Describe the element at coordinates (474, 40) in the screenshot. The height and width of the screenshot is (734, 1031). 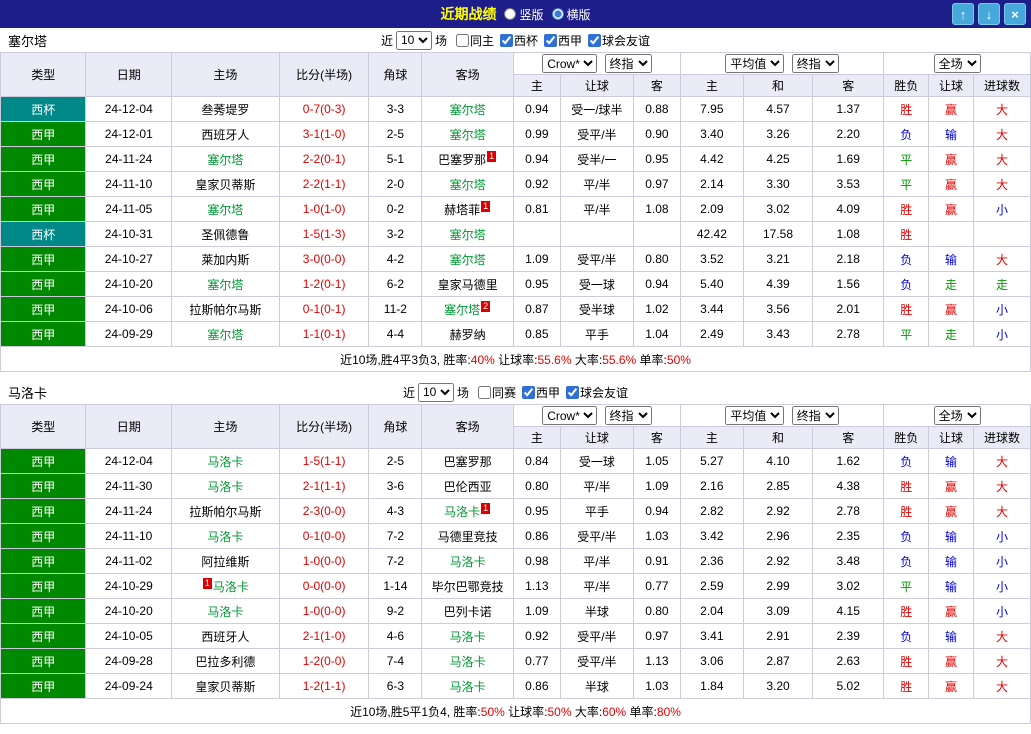
I see `filter-option: 同主` at that location.